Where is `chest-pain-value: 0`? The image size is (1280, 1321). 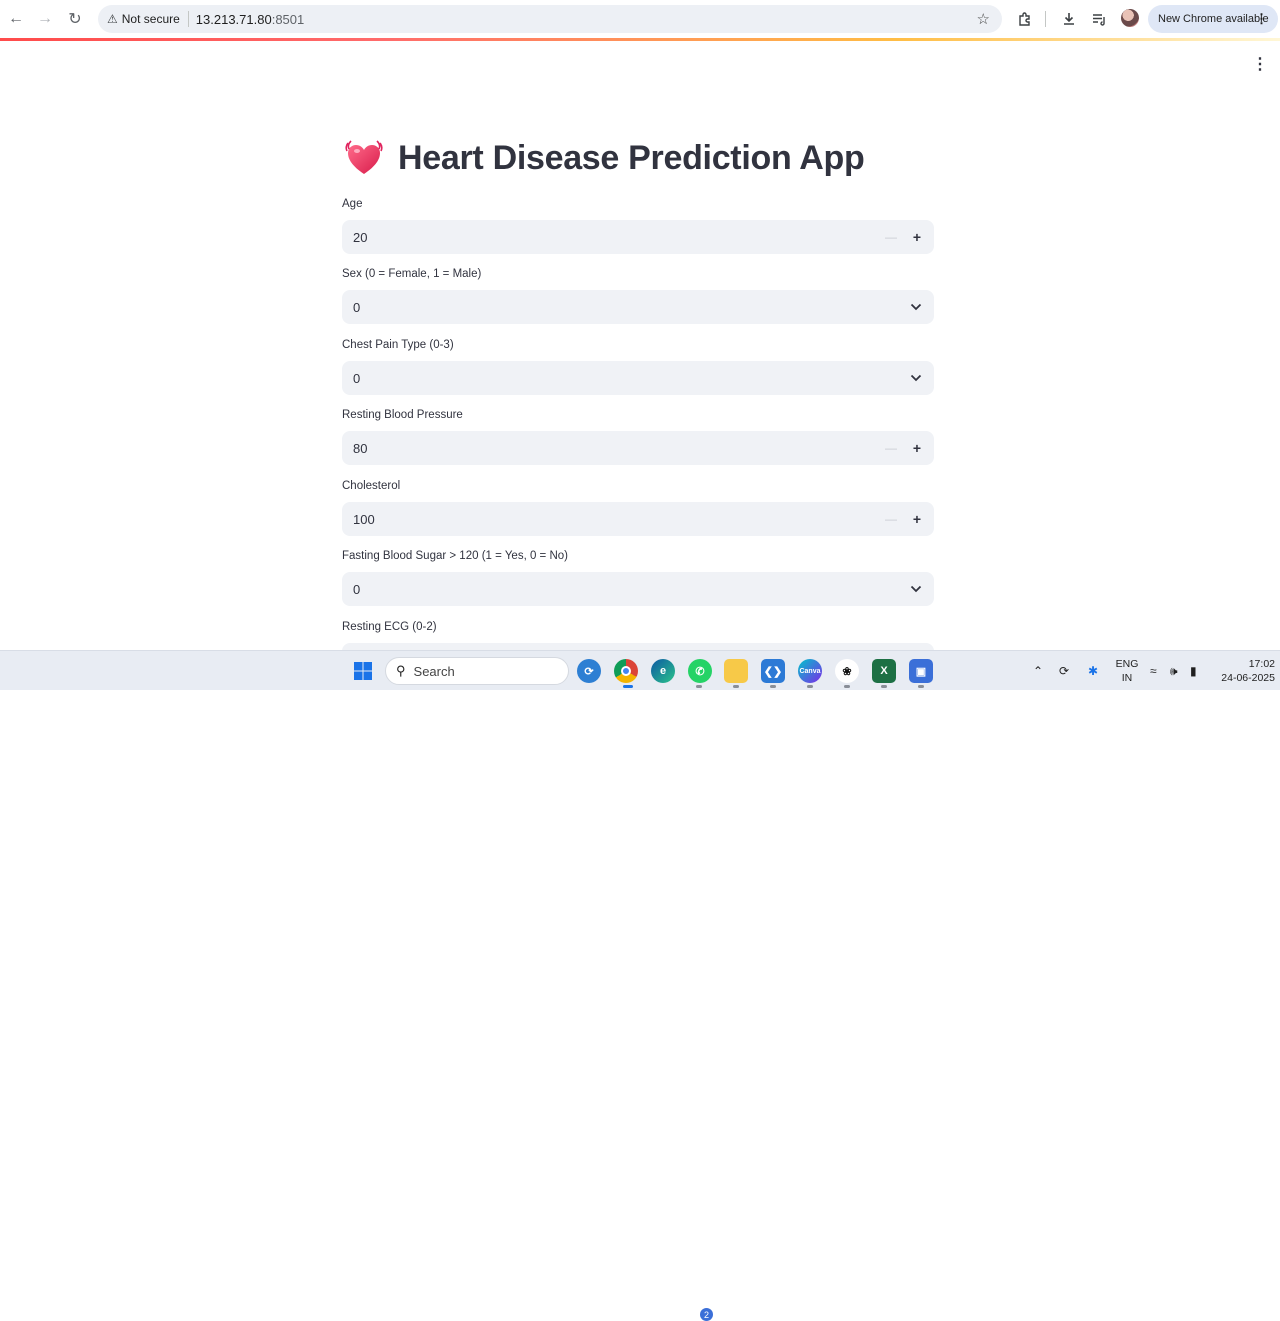 chest-pain-value: 0 is located at coordinates (356, 378).